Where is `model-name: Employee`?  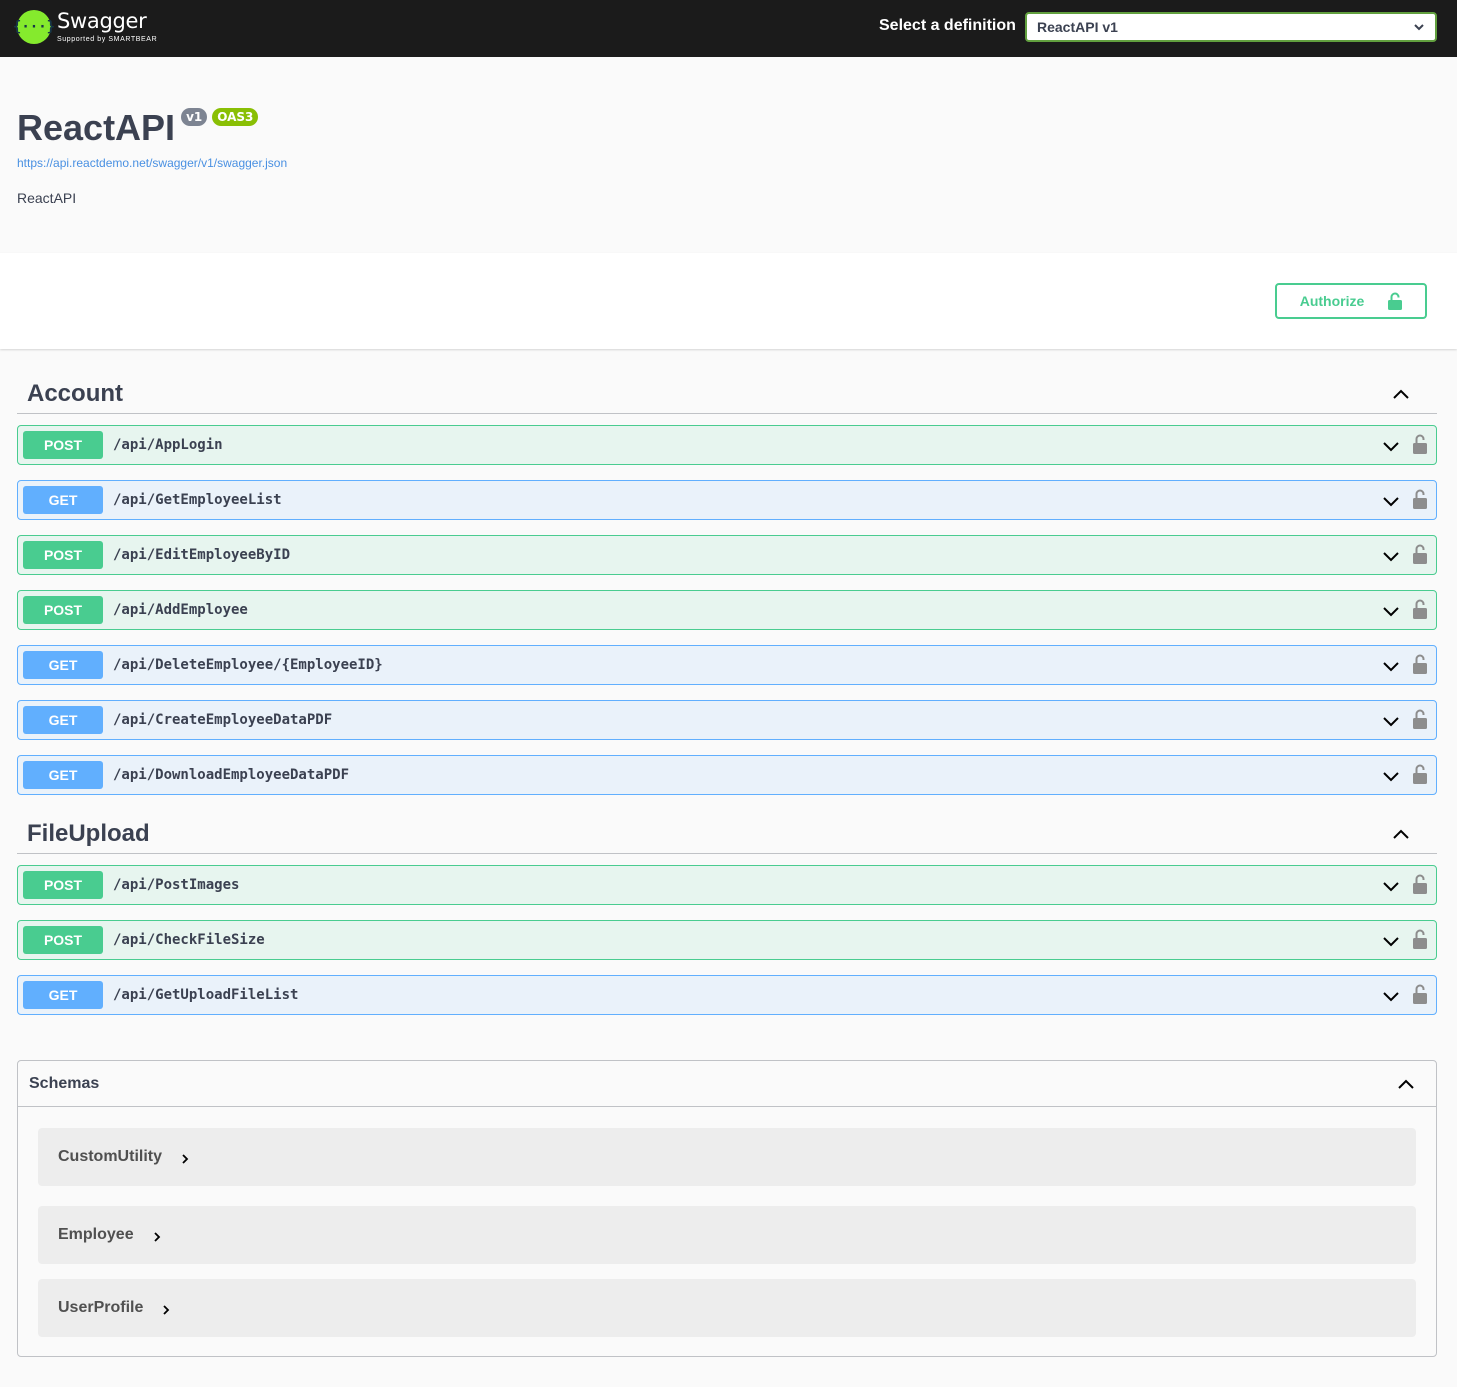
model-name: Employee is located at coordinates (96, 1234).